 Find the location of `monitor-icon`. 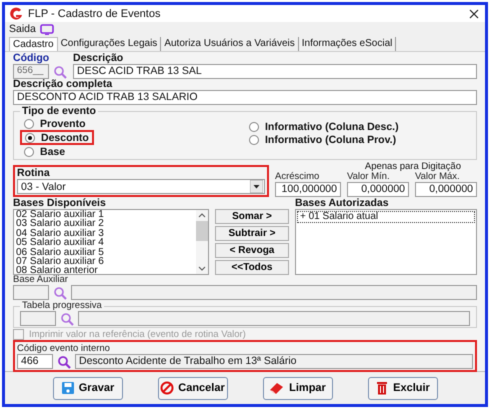

monitor-icon is located at coordinates (47, 29).